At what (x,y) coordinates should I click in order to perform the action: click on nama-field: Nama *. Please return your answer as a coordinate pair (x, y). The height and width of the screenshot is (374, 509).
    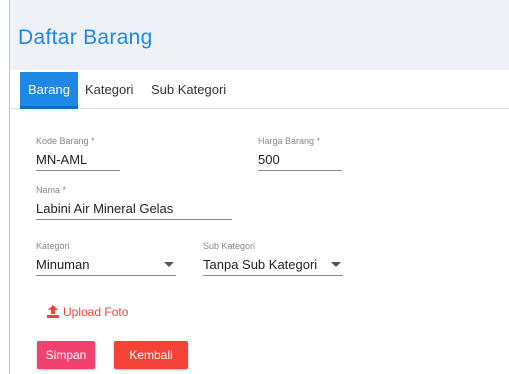
    Looking at the image, I should click on (134, 202).